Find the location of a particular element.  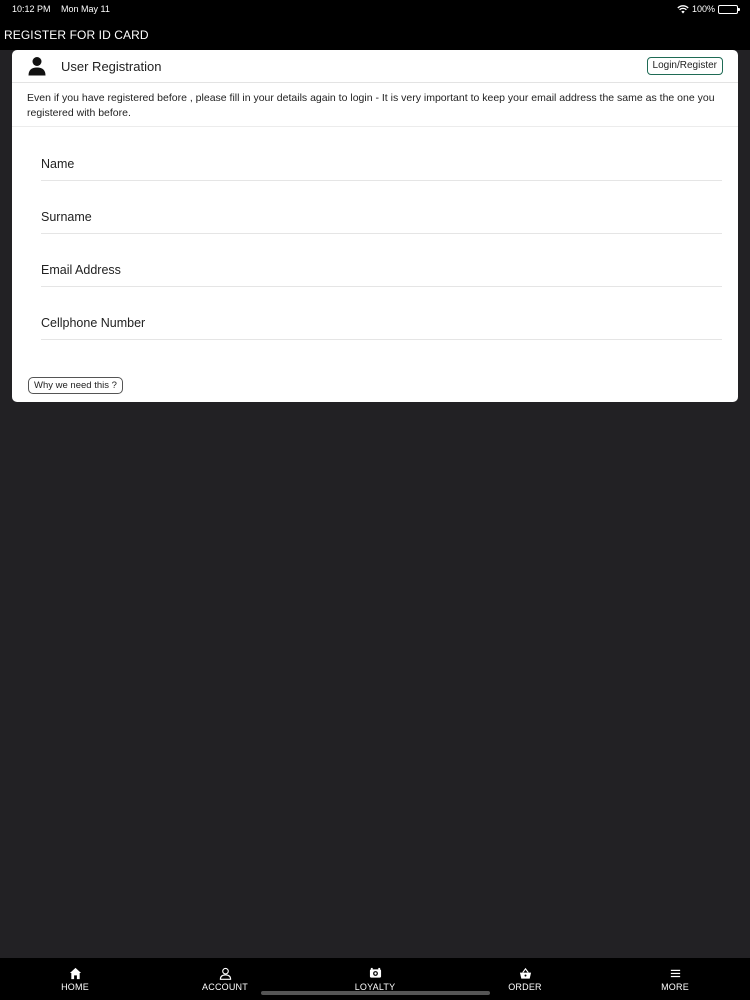

status-right: 100% is located at coordinates (708, 9).